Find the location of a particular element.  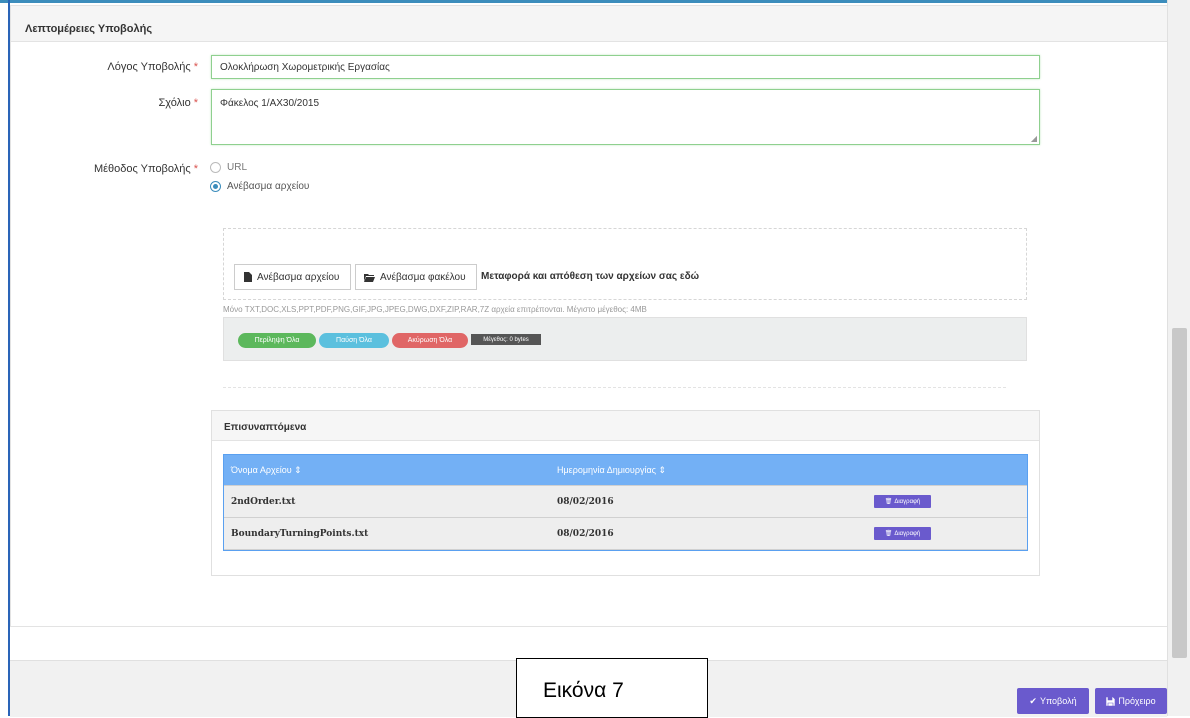

file-name: 2ndOrder.txt is located at coordinates (263, 501).